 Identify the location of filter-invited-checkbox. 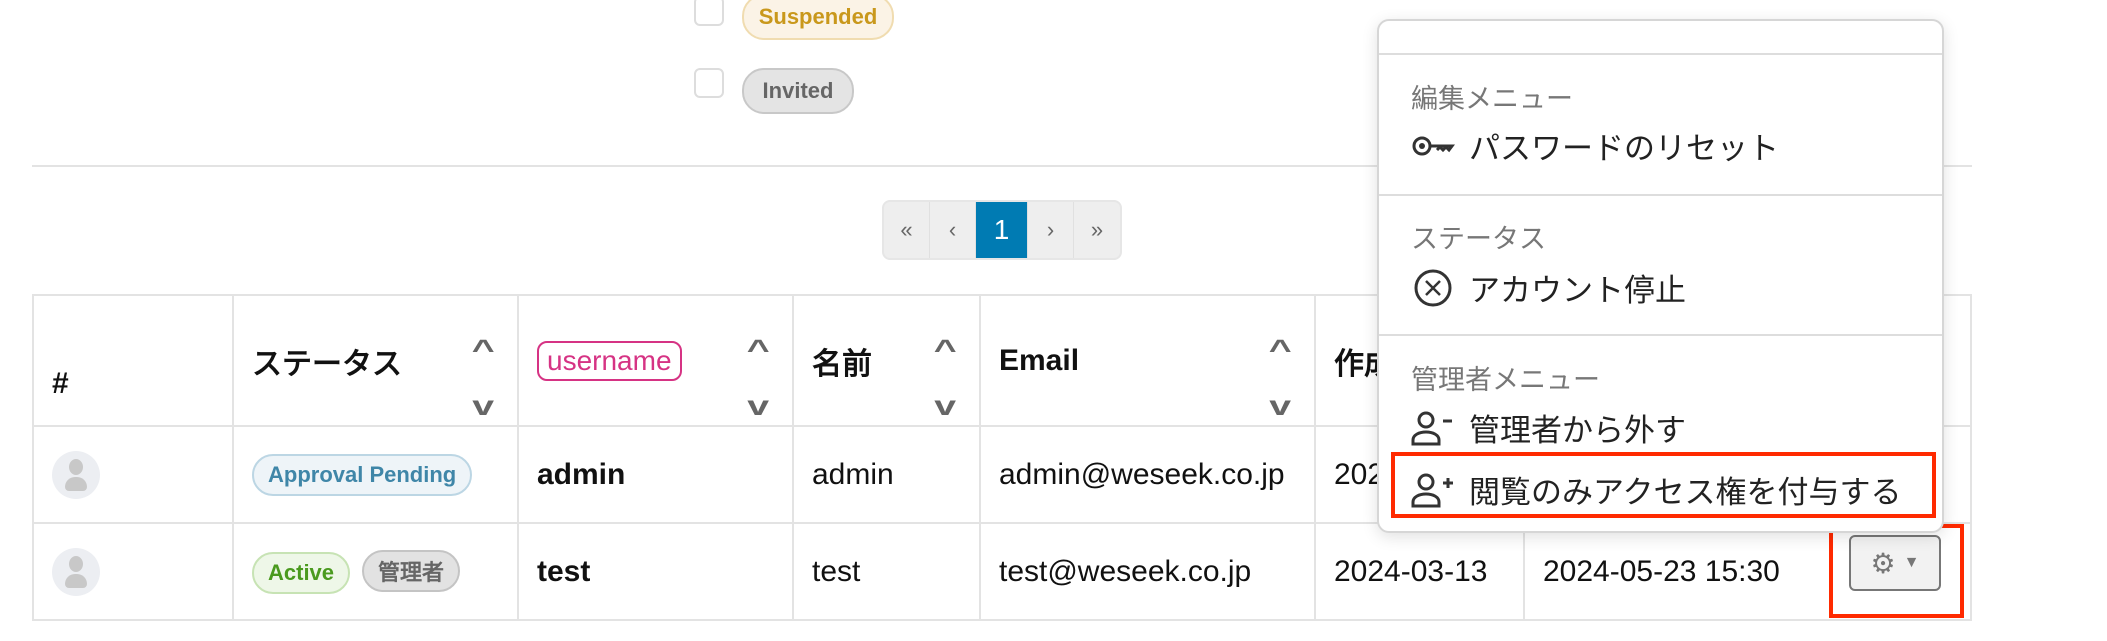
(709, 83).